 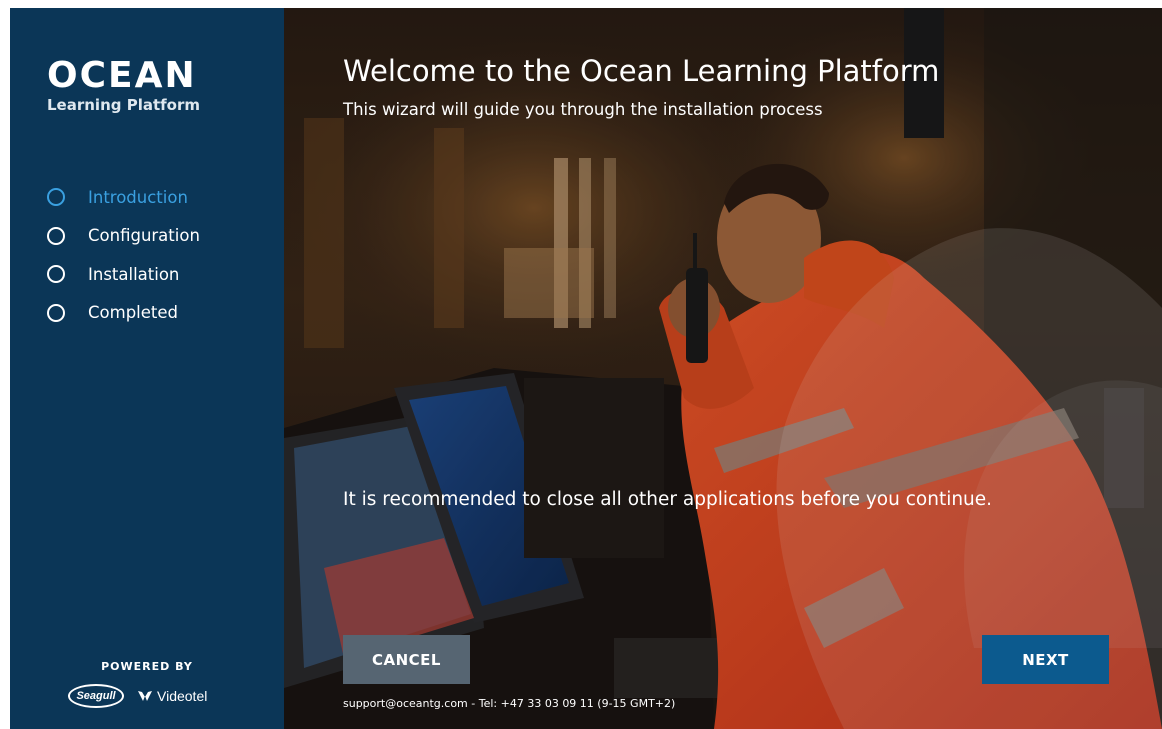 I want to click on videotel-logo-text: Videotel, so click(x=182, y=696).